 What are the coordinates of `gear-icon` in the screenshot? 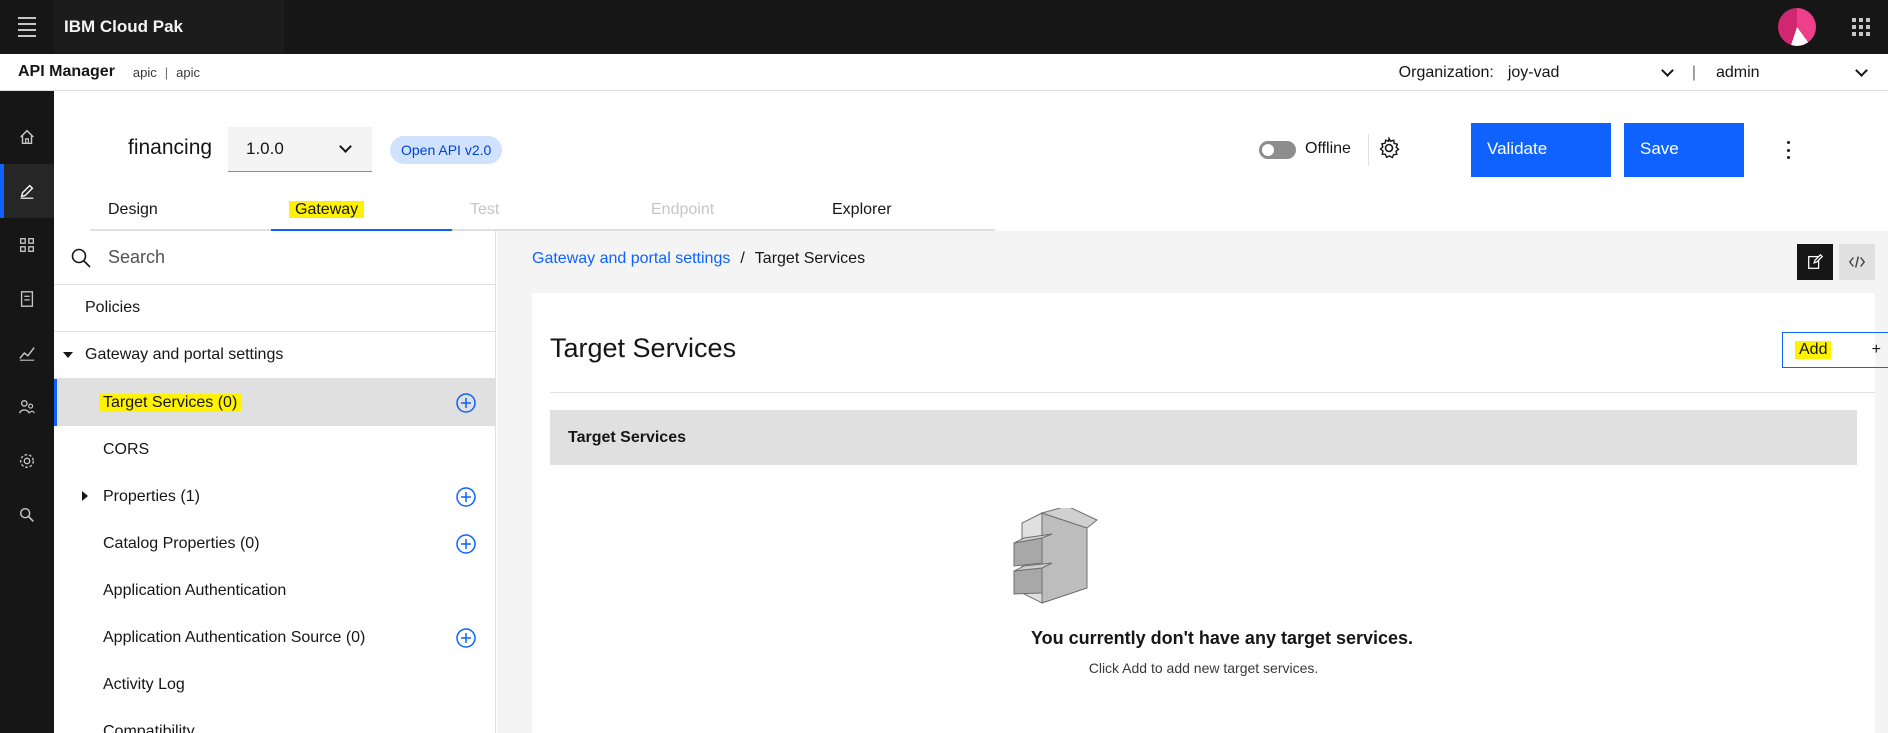 It's located at (1389, 148).